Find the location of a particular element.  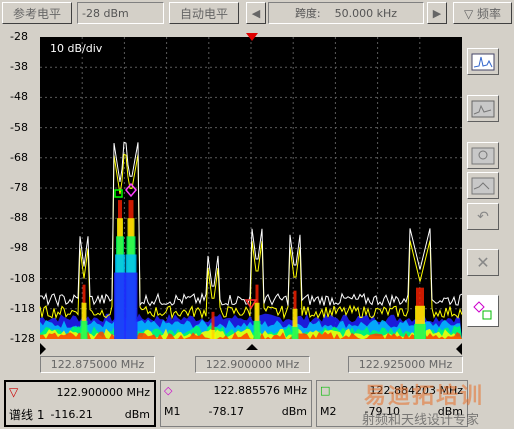

left-arrow-icon: ◀ is located at coordinates (256, 13).